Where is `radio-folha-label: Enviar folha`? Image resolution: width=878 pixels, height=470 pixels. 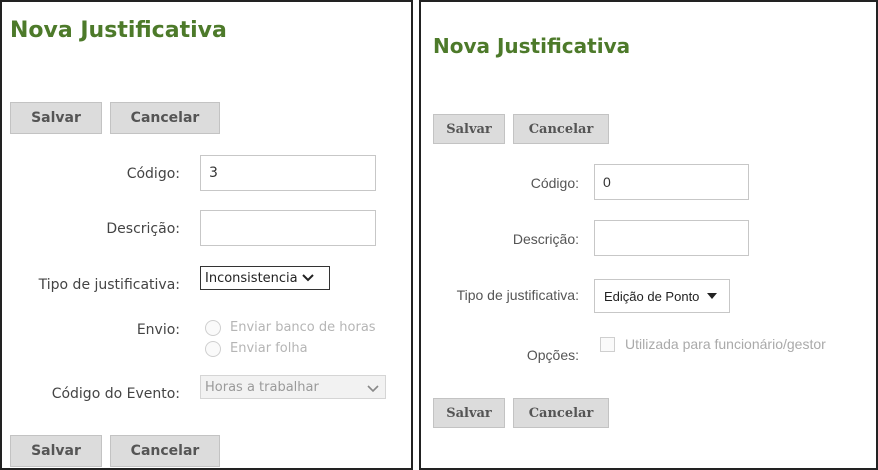 radio-folha-label: Enviar folha is located at coordinates (269, 348).